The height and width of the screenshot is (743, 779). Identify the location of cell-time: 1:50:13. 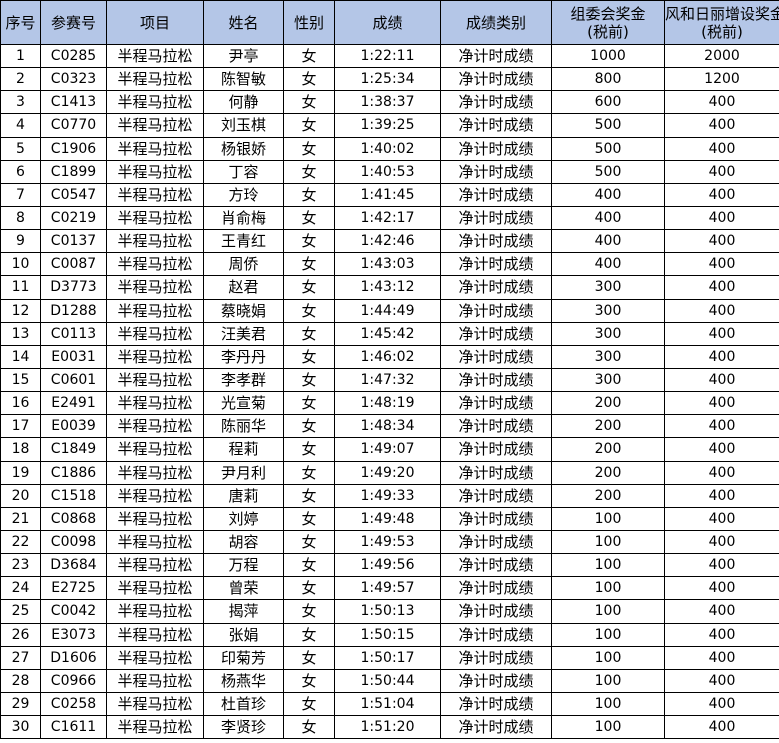
(387, 611).